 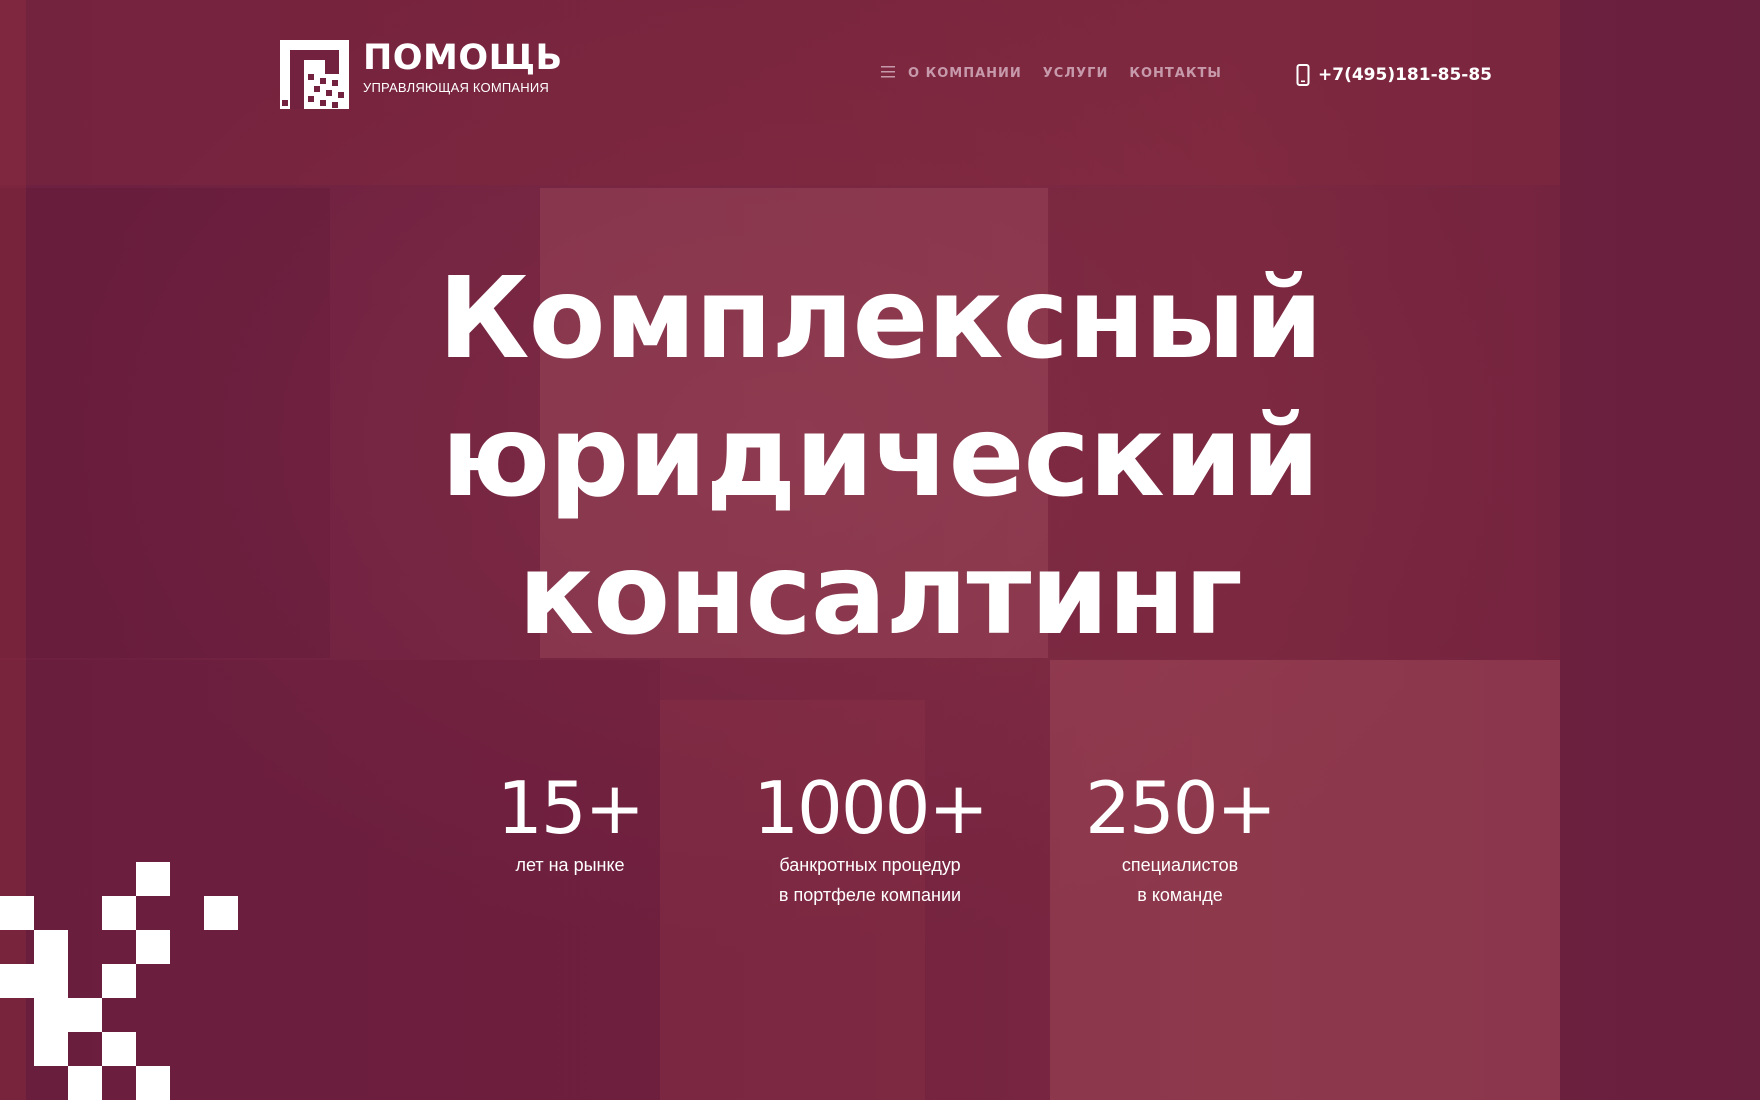 I want to click on main-nav: О КОМПАНИИ УСЛУГИ КОНТАКТЫ, so click(x=1061, y=73).